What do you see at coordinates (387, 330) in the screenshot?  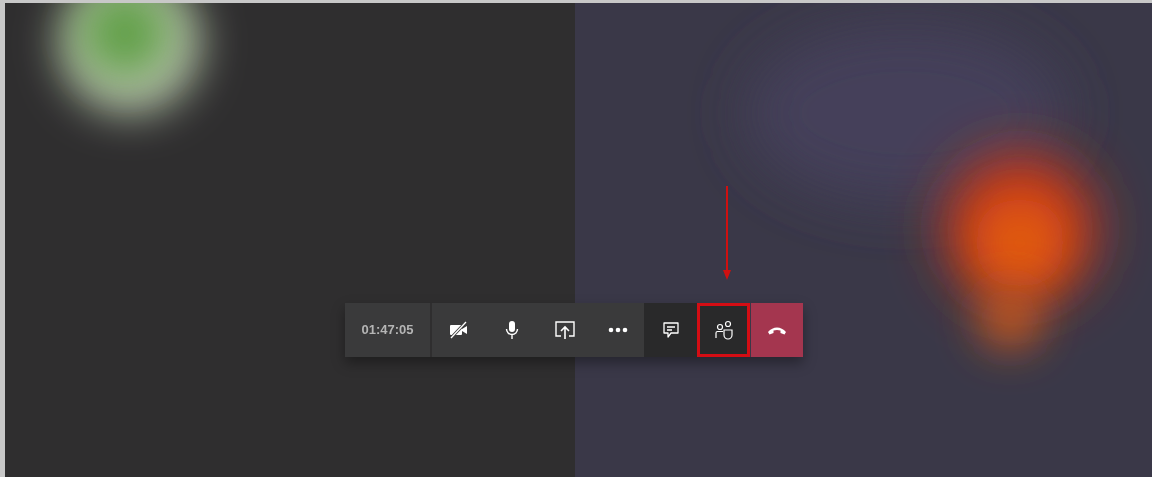 I see `call-timer: 01:47:05` at bounding box center [387, 330].